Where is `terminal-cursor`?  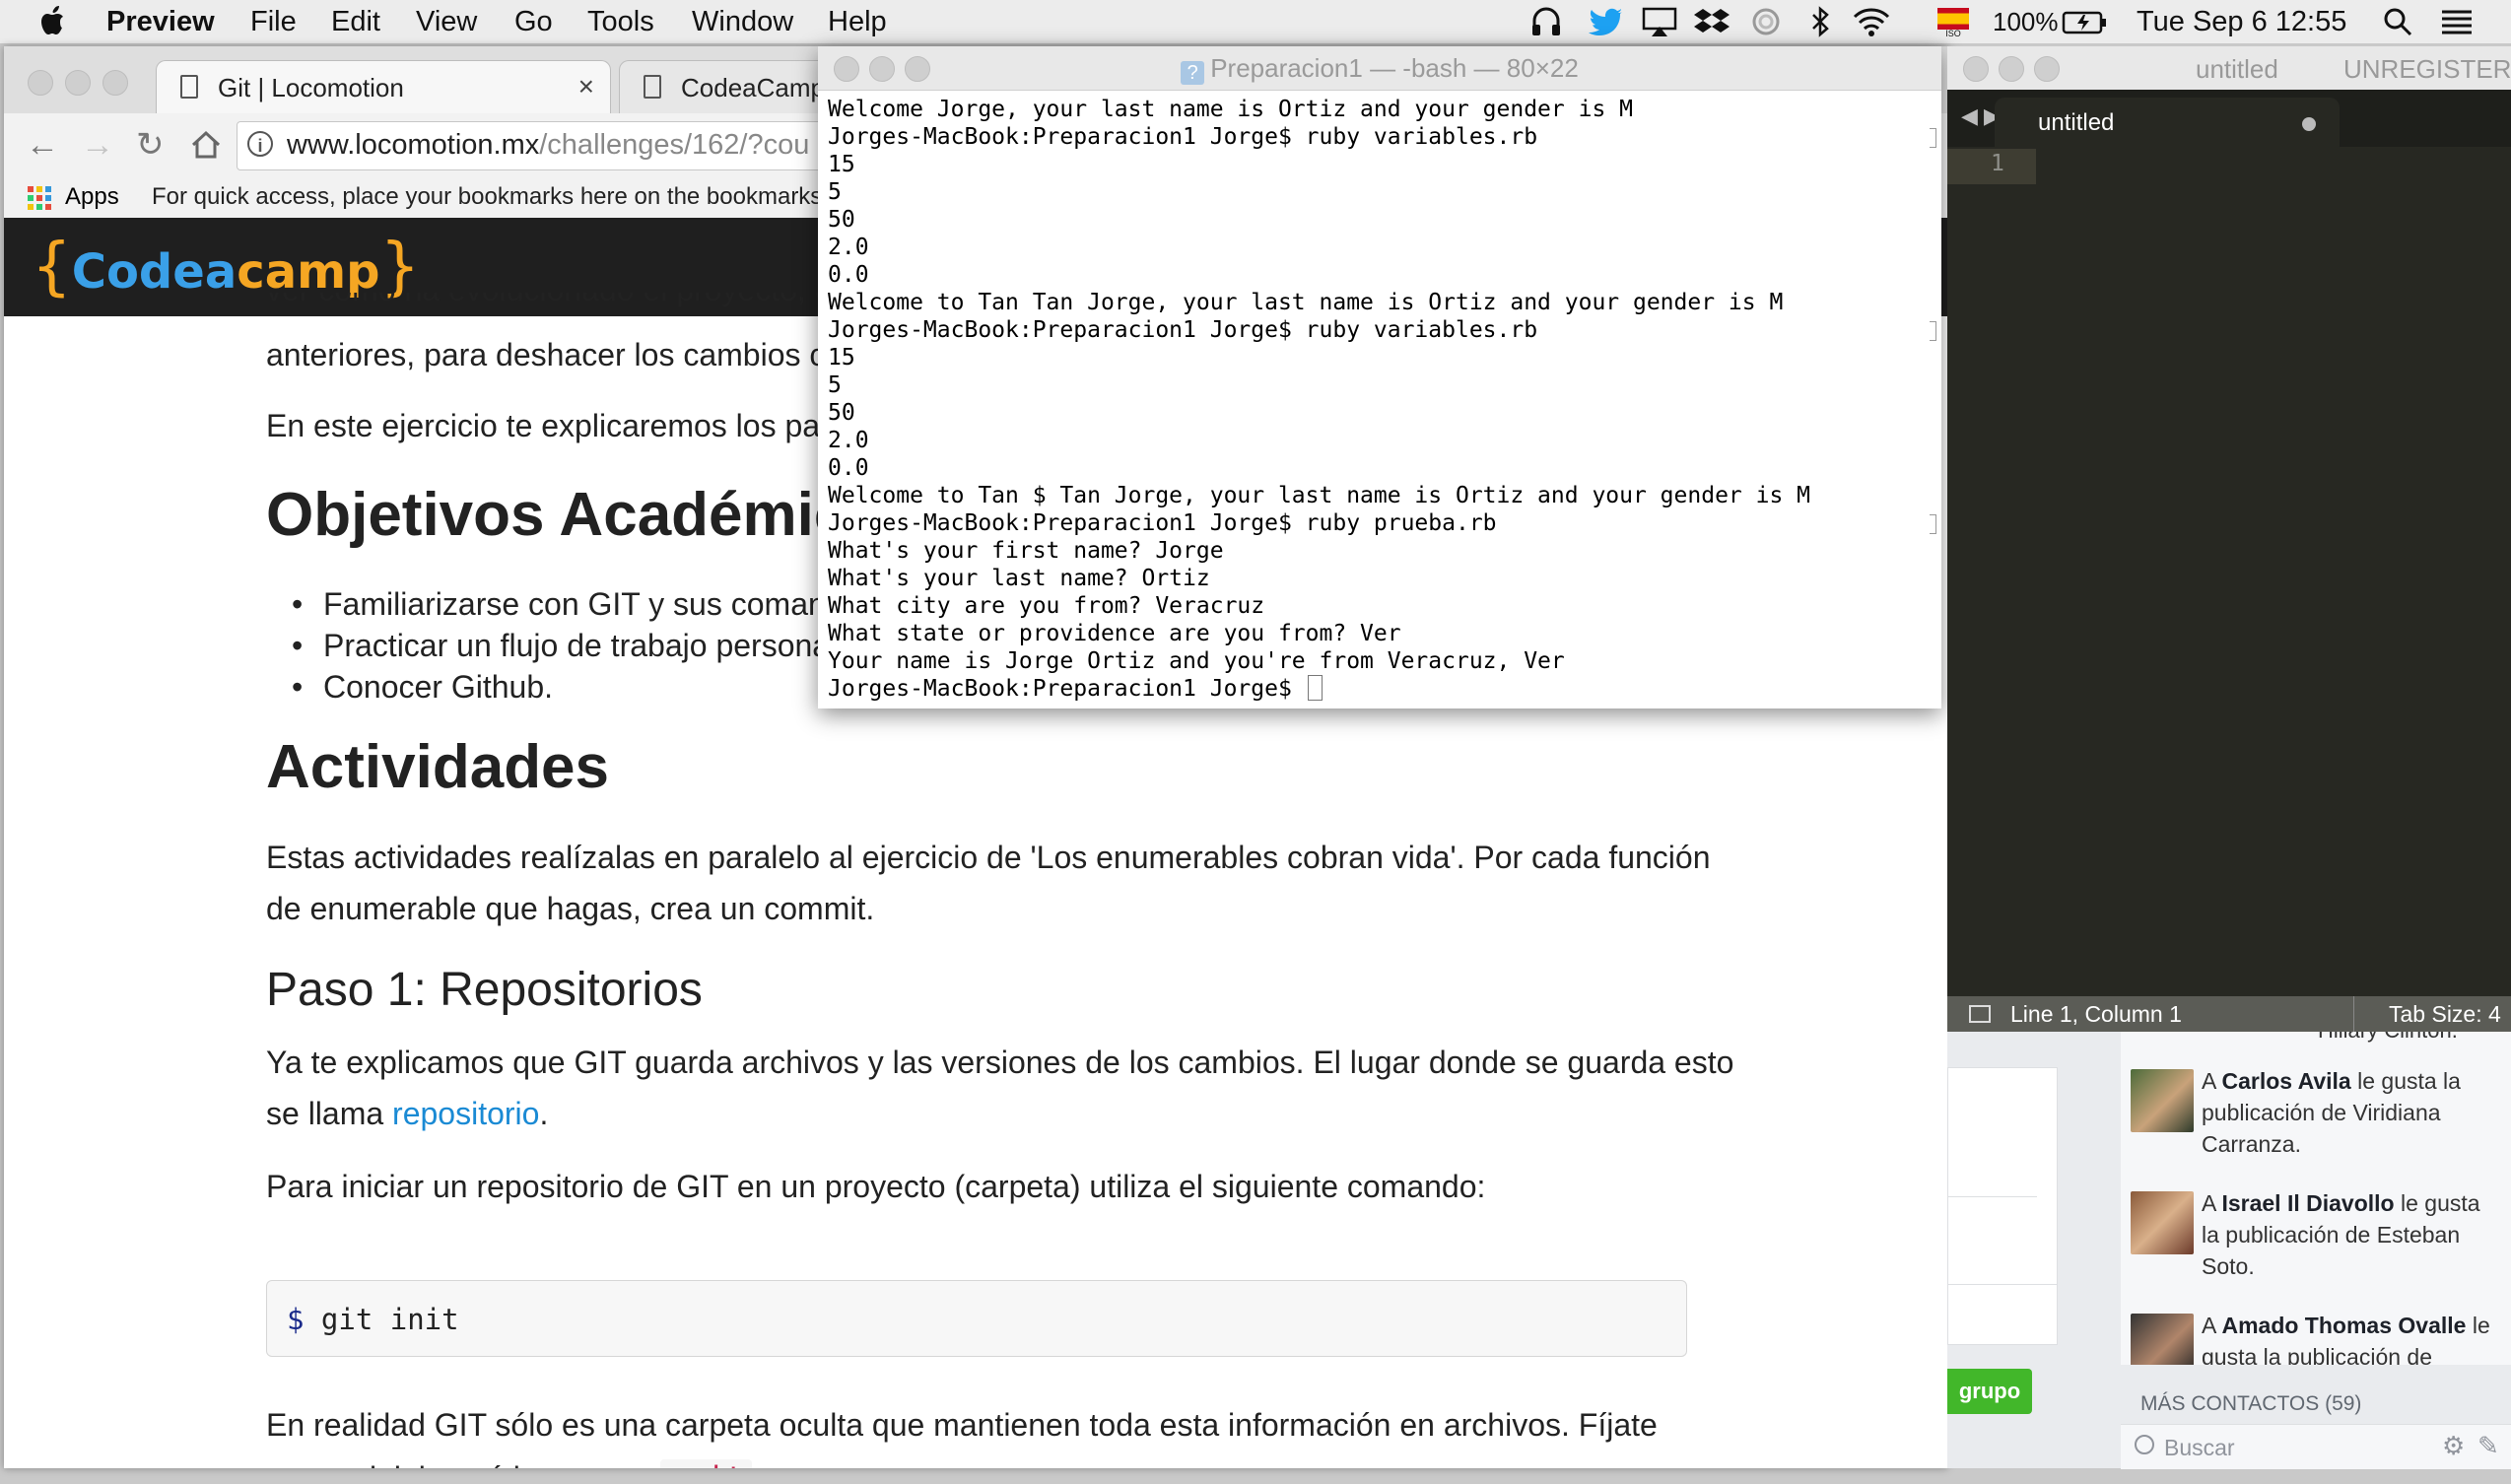
terminal-cursor is located at coordinates (1315, 688).